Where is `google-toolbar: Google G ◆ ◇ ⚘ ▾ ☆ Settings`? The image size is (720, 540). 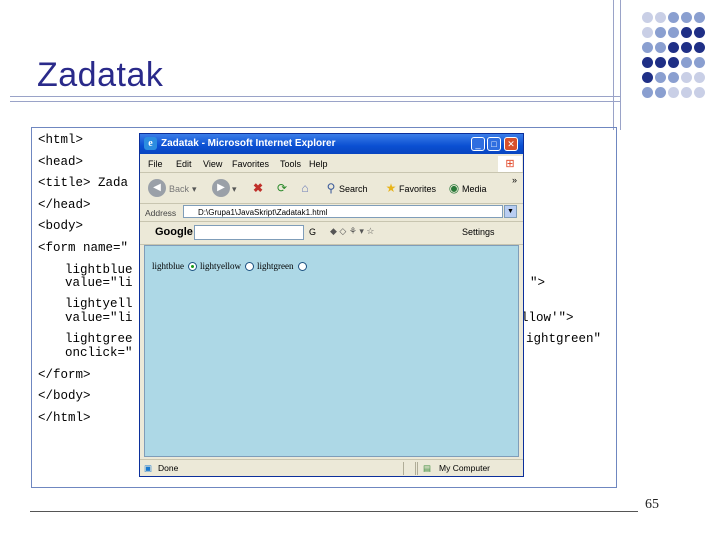
google-toolbar: Google G ◆ ◇ ⚘ ▾ ☆ Settings is located at coordinates (331, 233).